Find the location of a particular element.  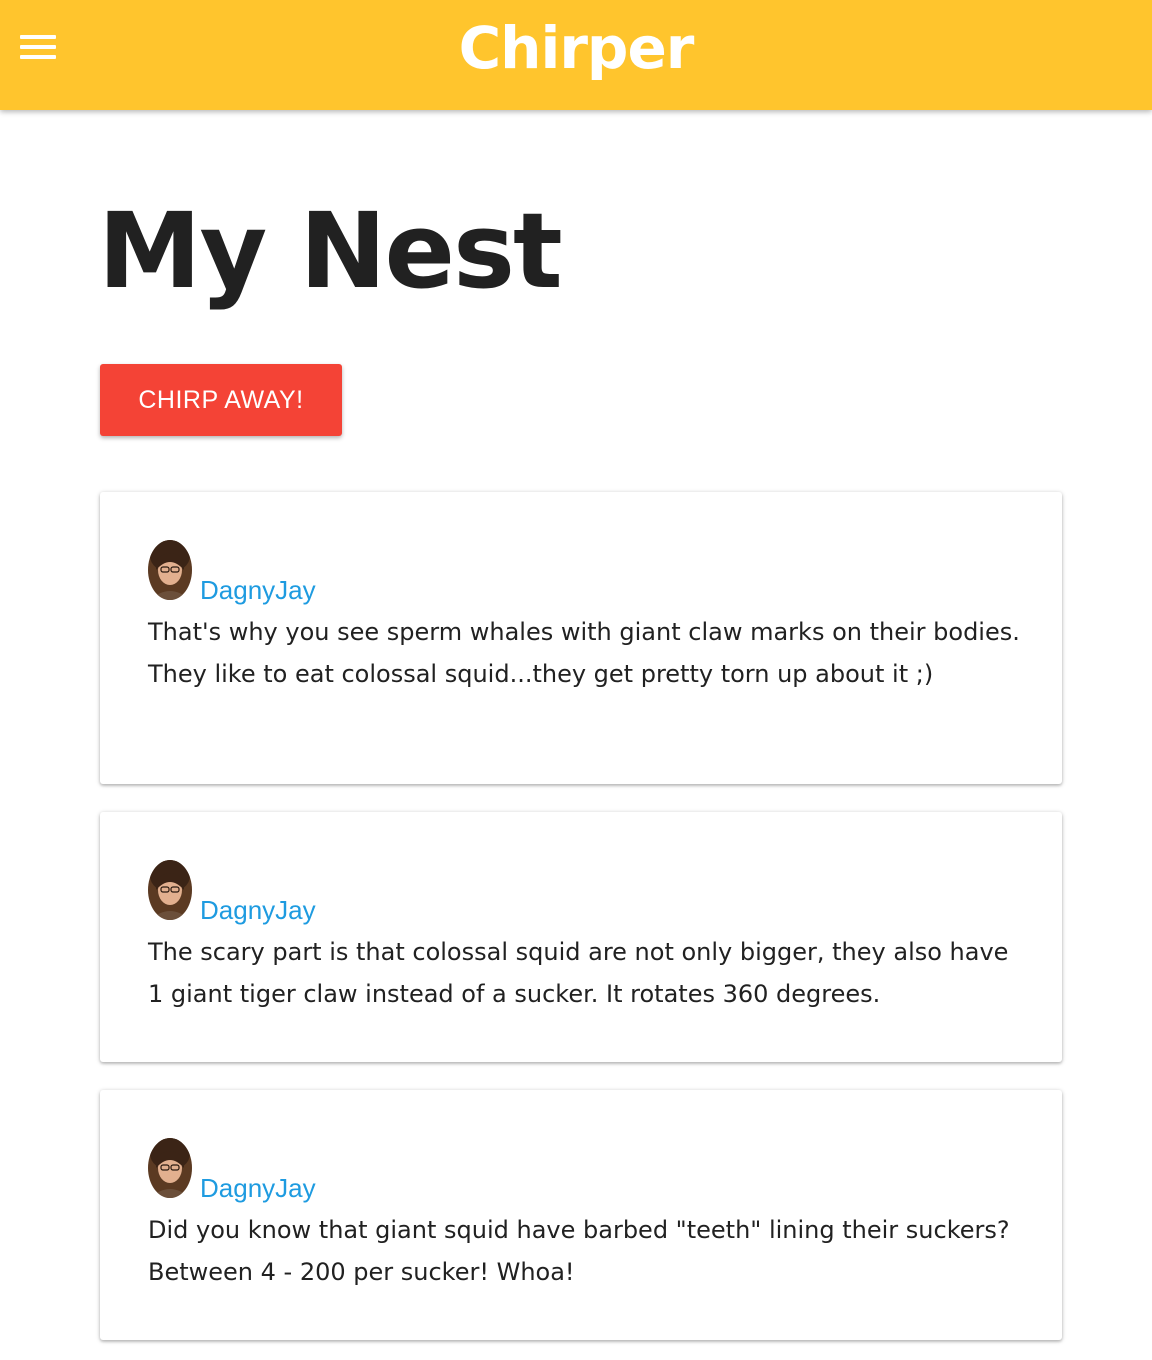

page-title: My Nest is located at coordinates (330, 251).